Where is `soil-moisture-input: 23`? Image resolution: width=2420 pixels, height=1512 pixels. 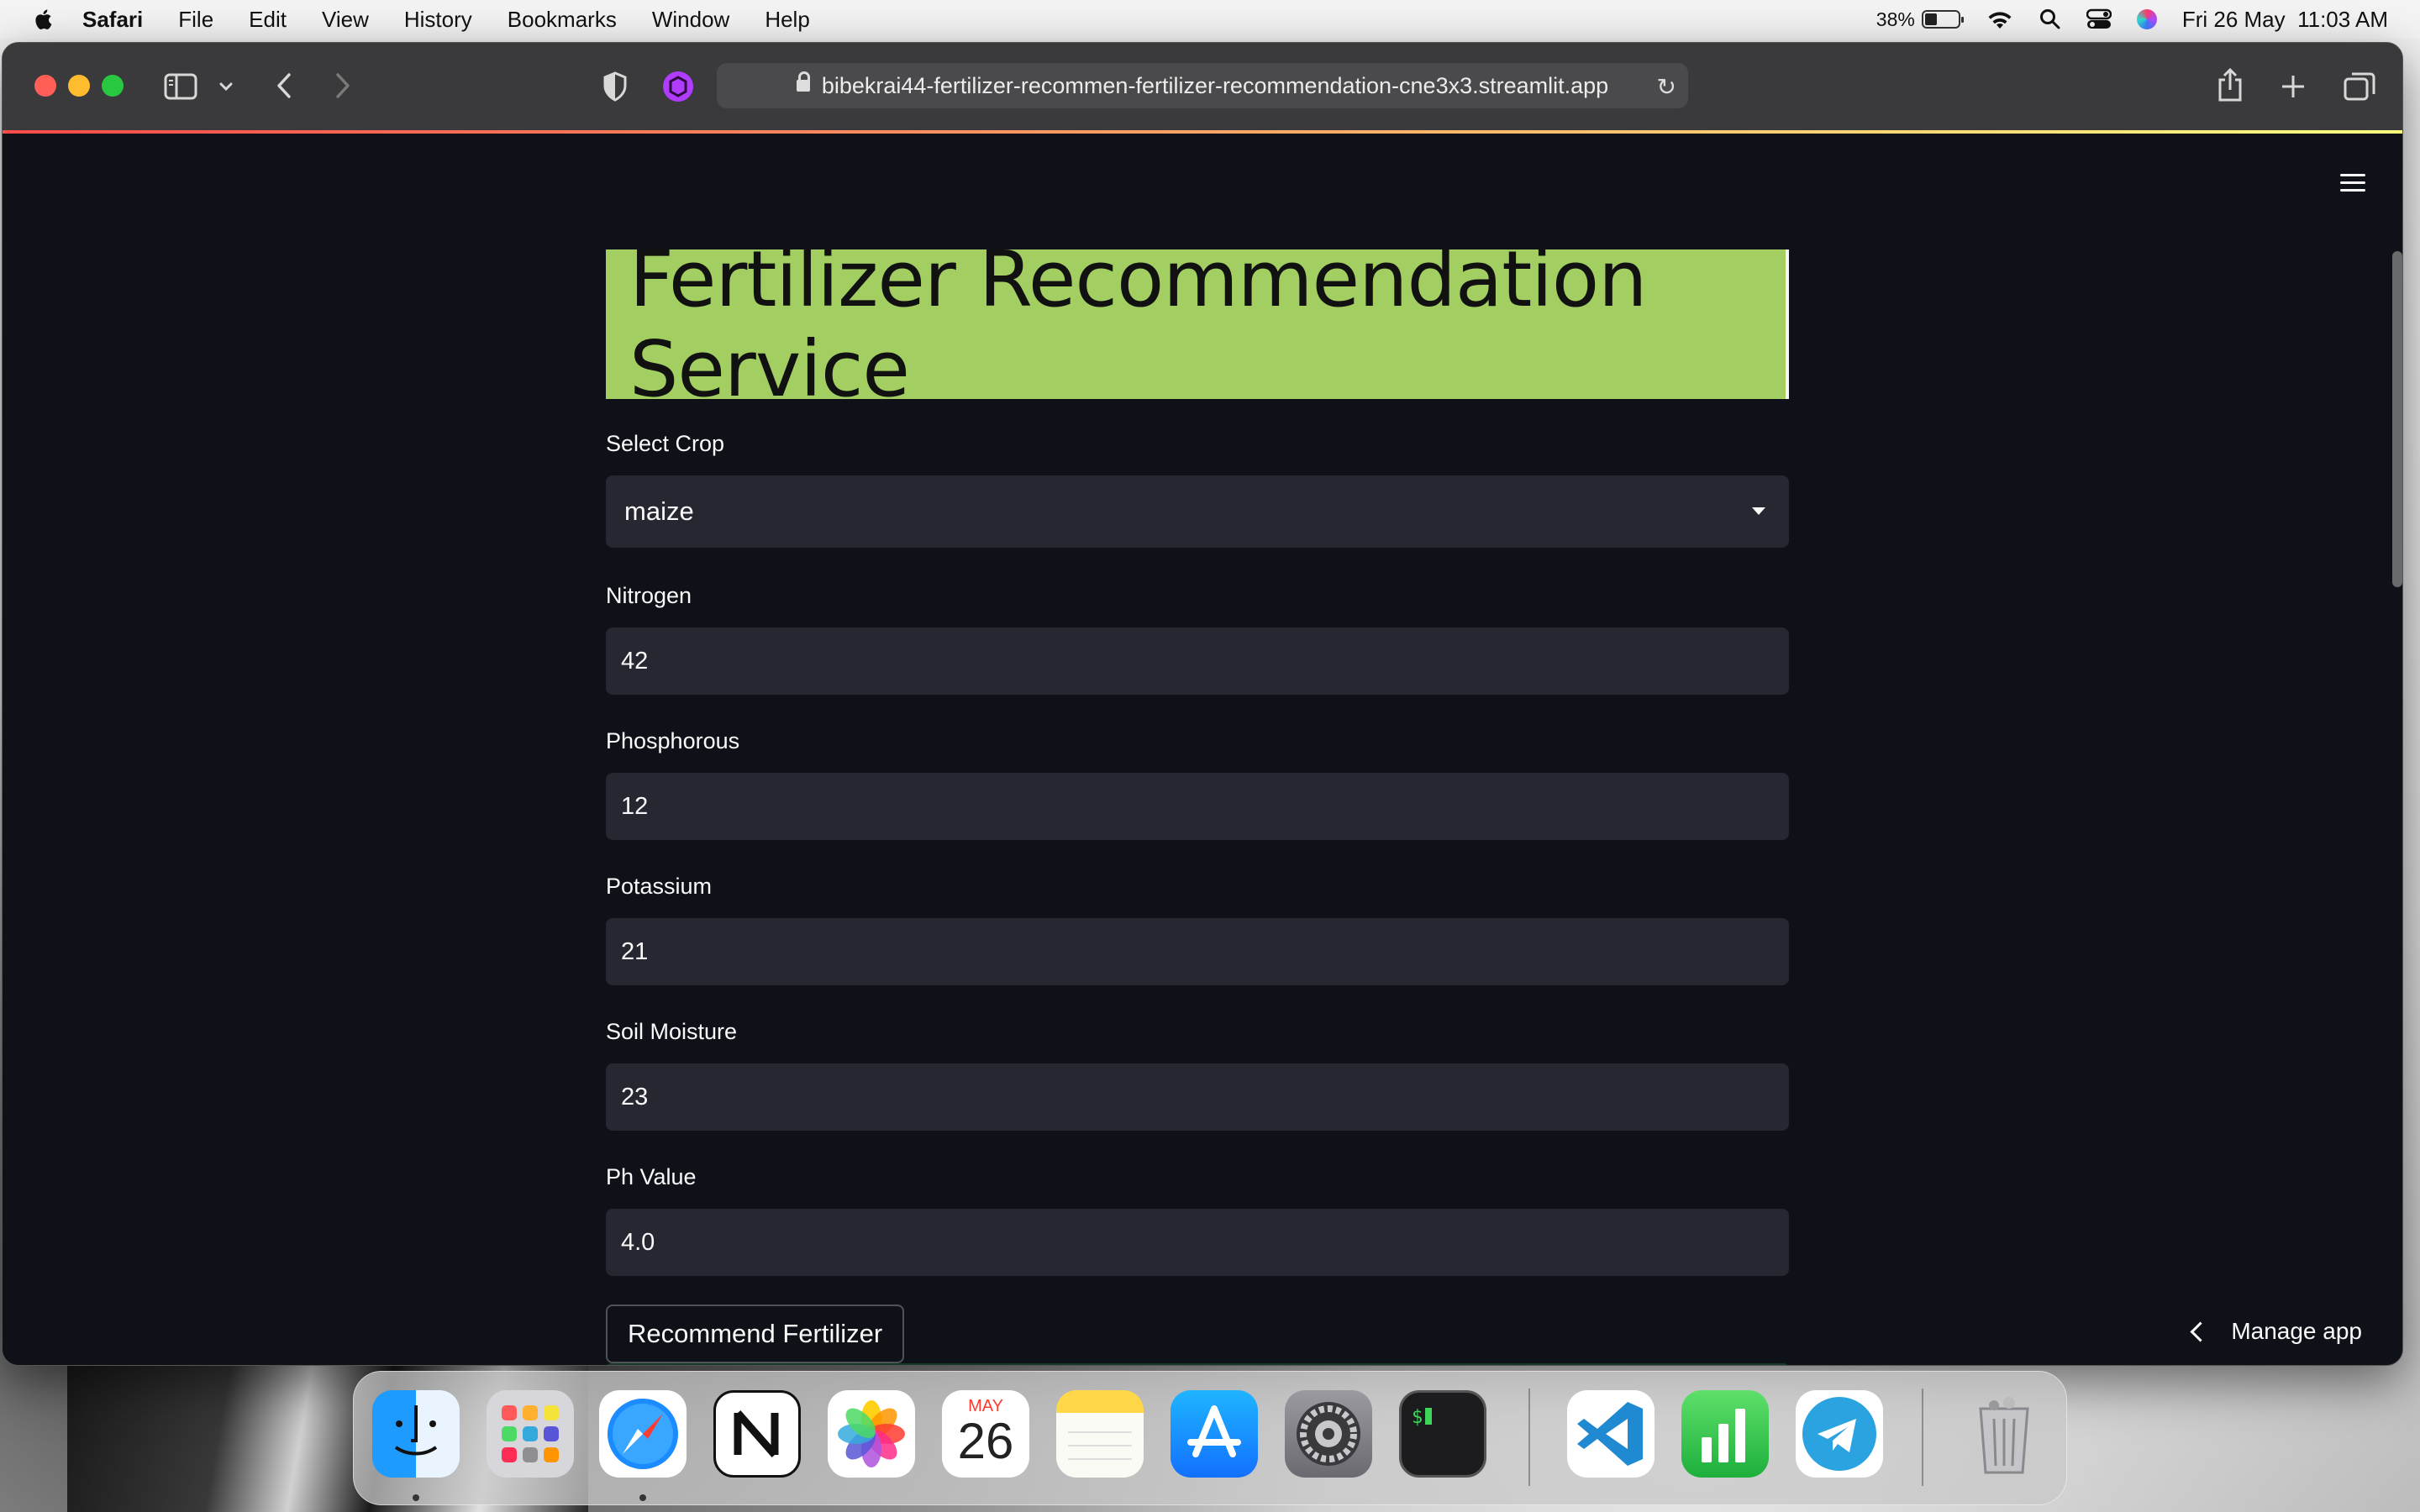 soil-moisture-input: 23 is located at coordinates (1197, 1097).